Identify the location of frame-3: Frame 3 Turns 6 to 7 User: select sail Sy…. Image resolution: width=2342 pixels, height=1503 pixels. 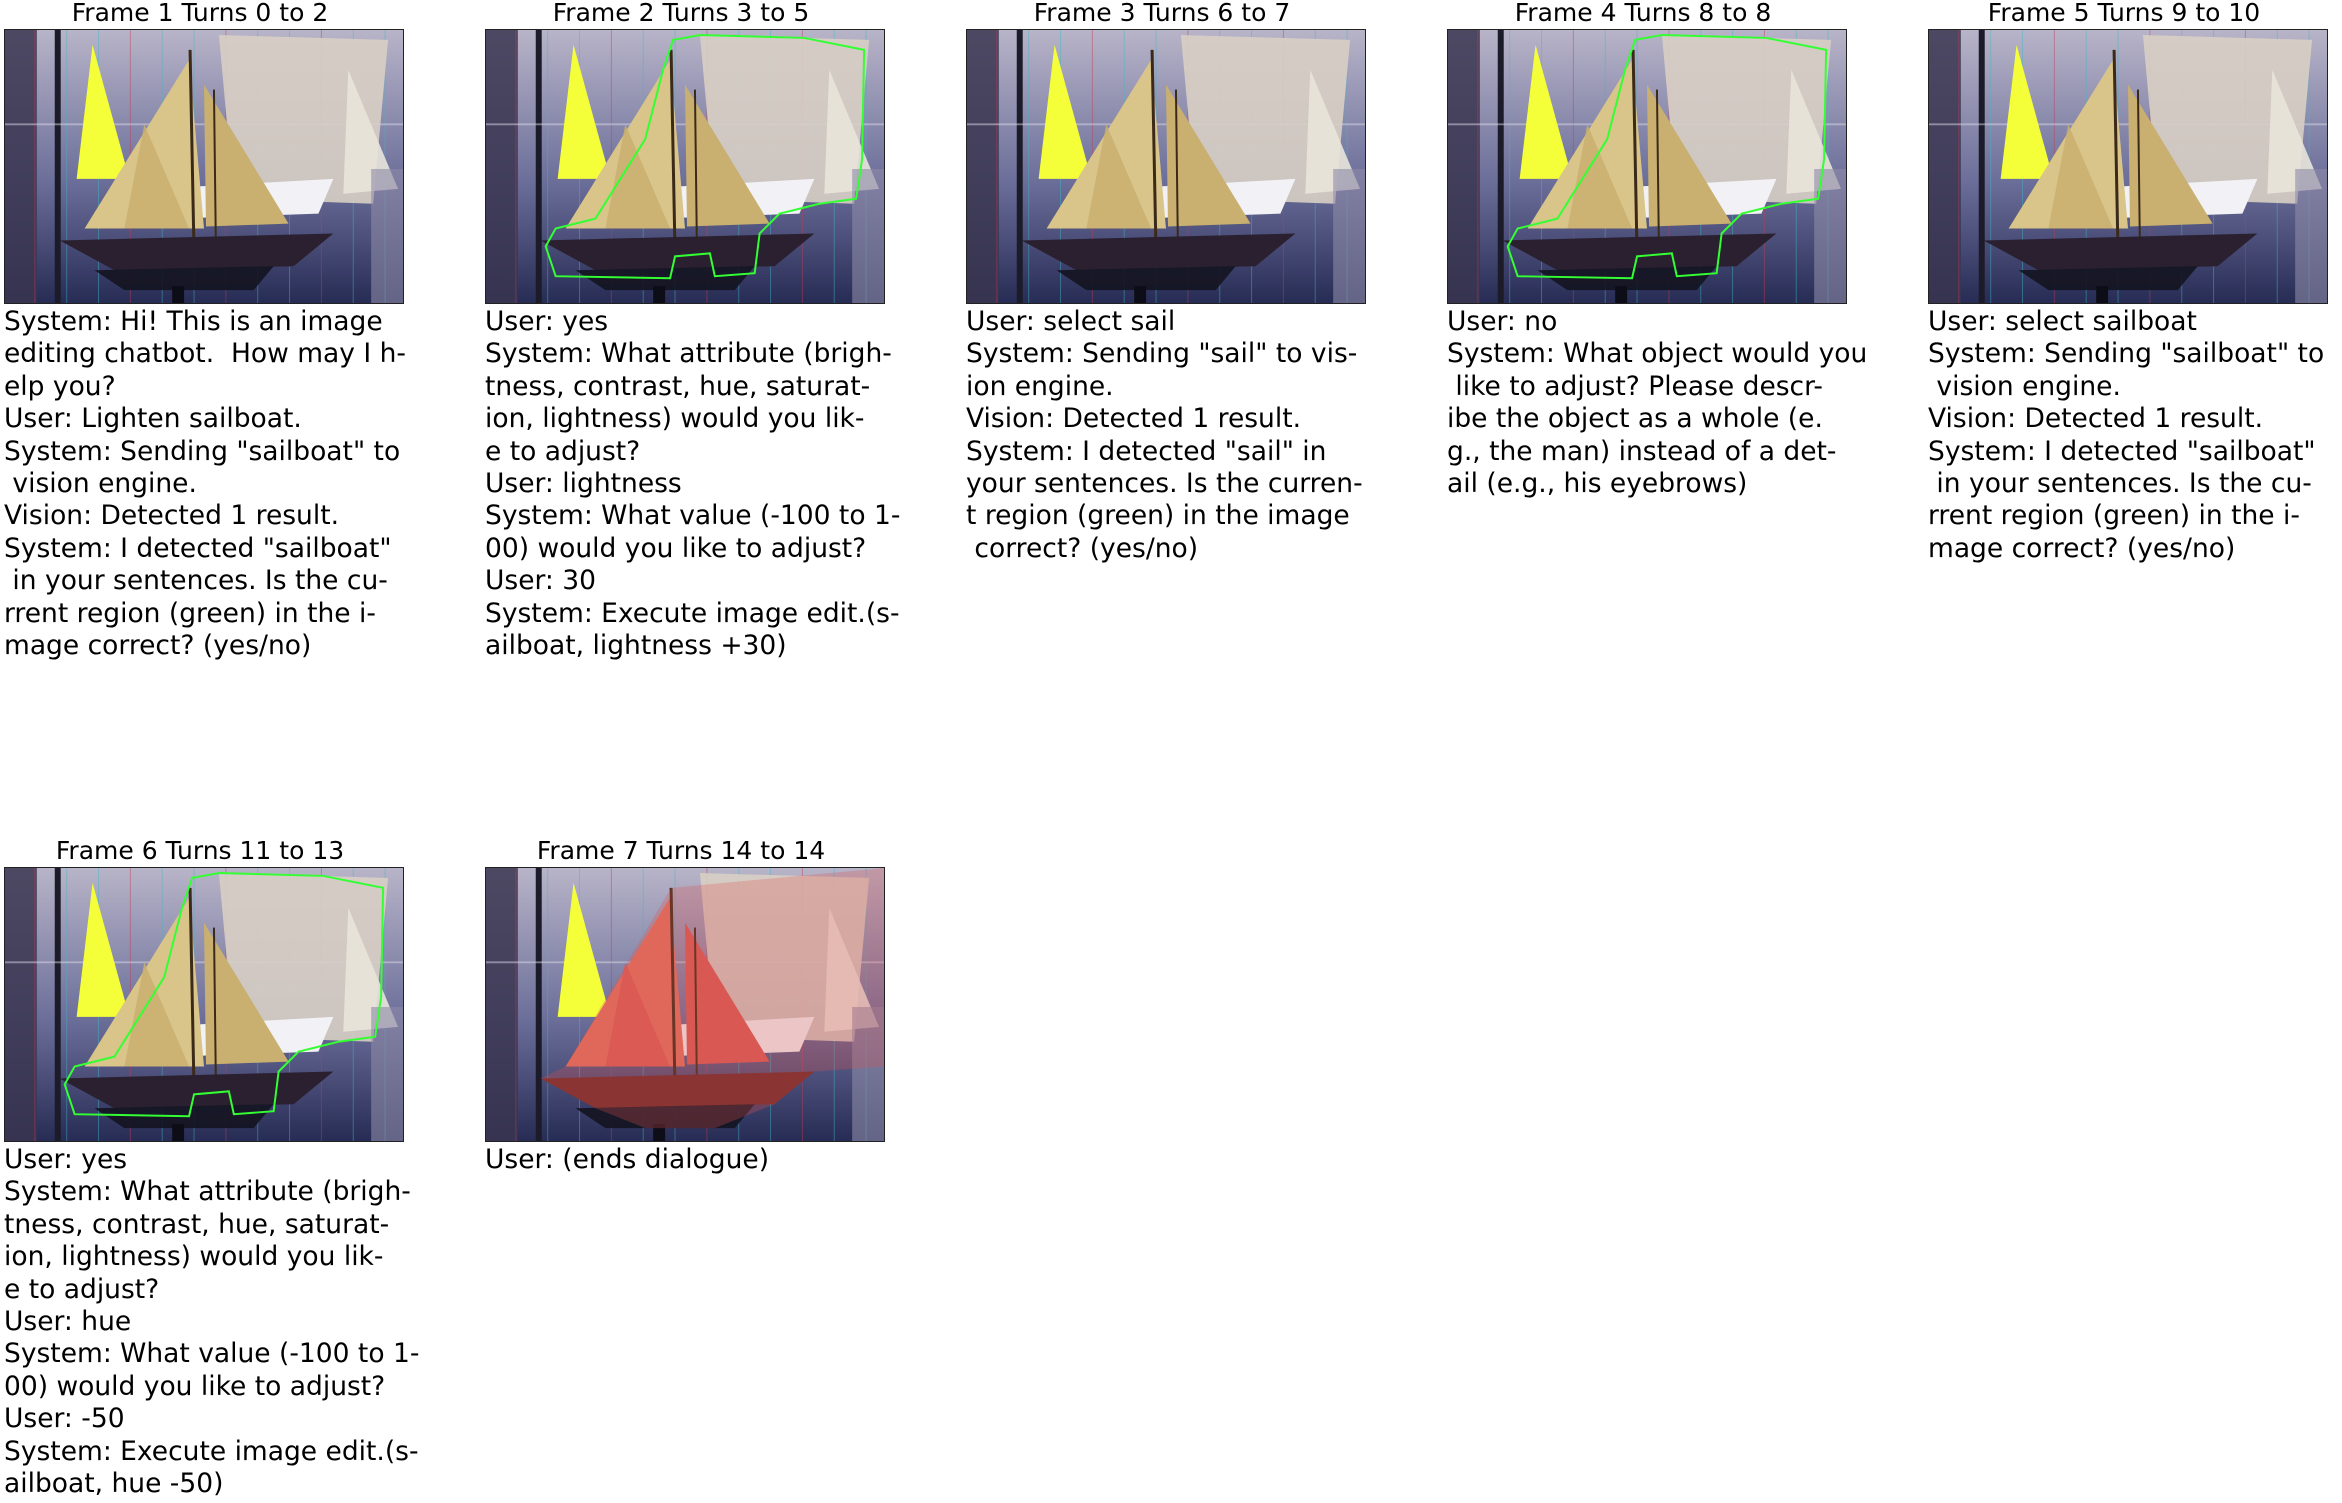
(1192, 350).